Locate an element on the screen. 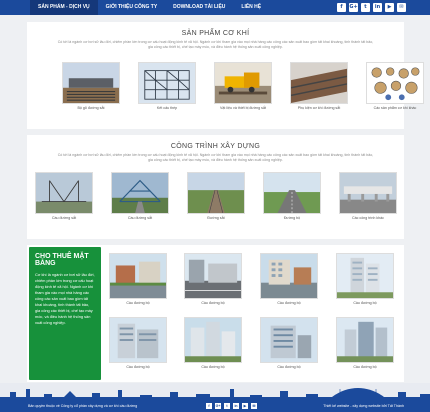 This screenshot has width=430, height=412. construction-title: CÔNG TRÌNH XÂY DỰNG is located at coordinates (215, 146).